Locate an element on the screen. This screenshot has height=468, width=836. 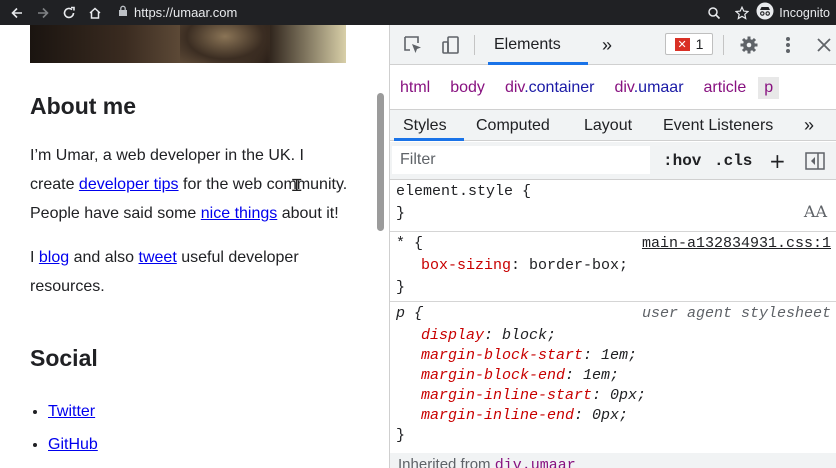
breadcrumb-body: body is located at coordinates (467, 88).